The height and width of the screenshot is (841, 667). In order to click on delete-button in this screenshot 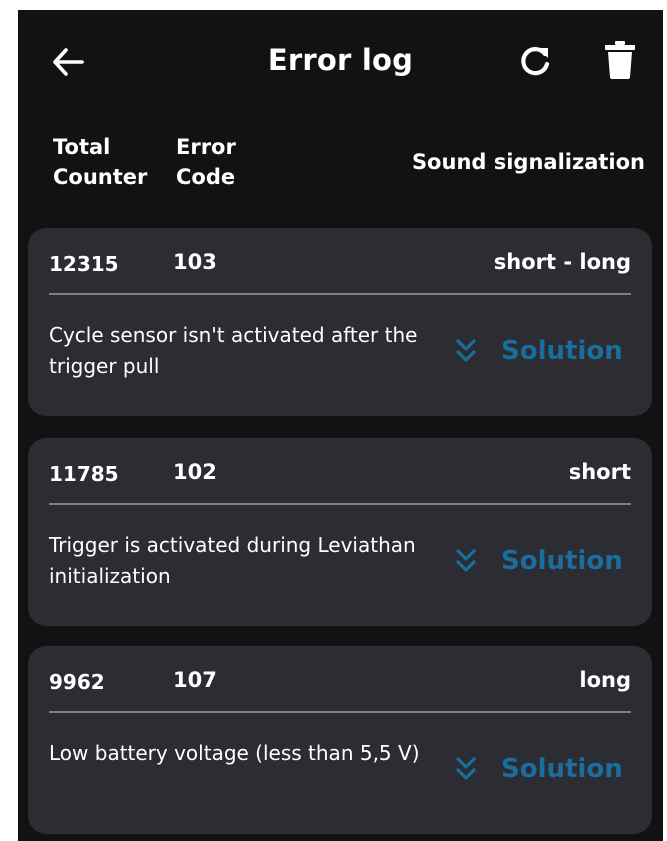, I will do `click(620, 62)`.